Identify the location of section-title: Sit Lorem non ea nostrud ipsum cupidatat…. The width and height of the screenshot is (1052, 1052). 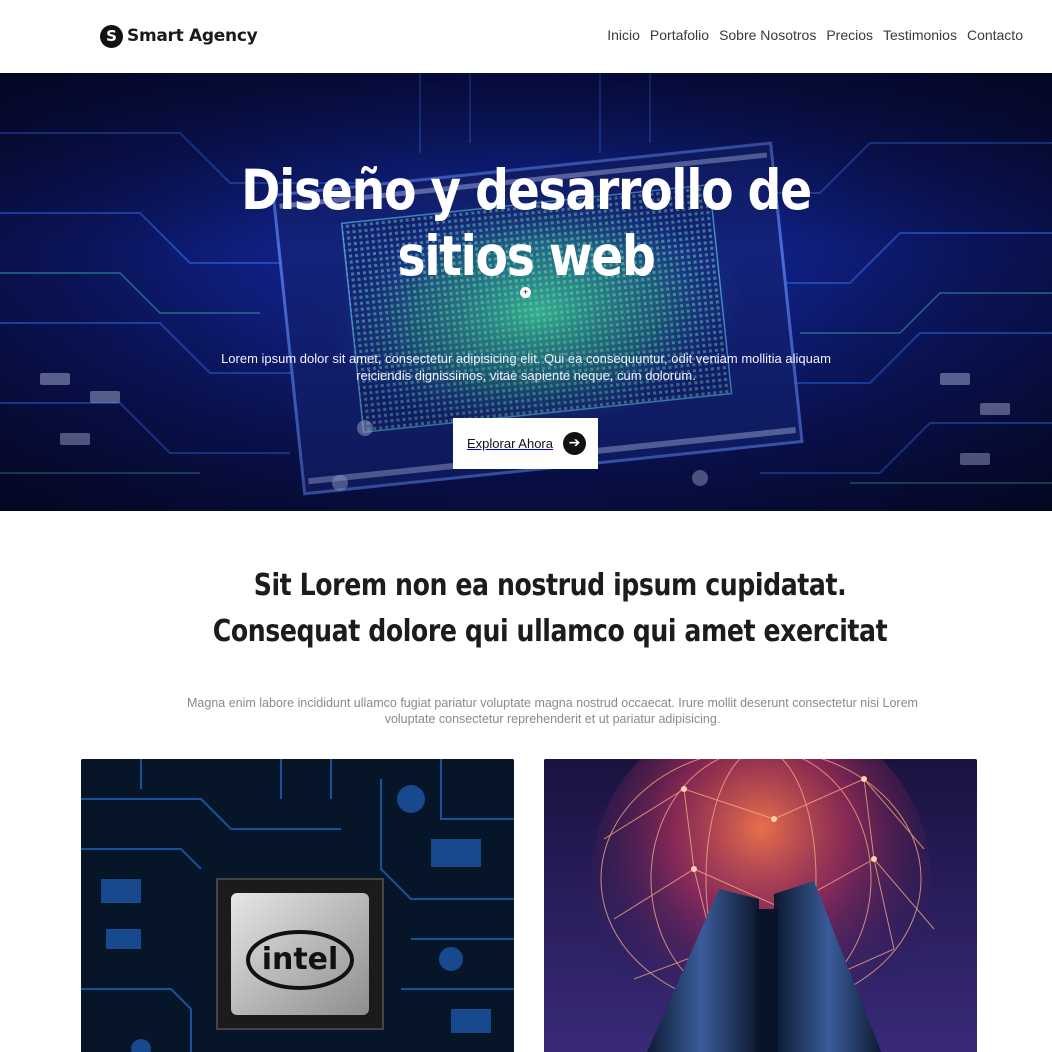
(550, 608).